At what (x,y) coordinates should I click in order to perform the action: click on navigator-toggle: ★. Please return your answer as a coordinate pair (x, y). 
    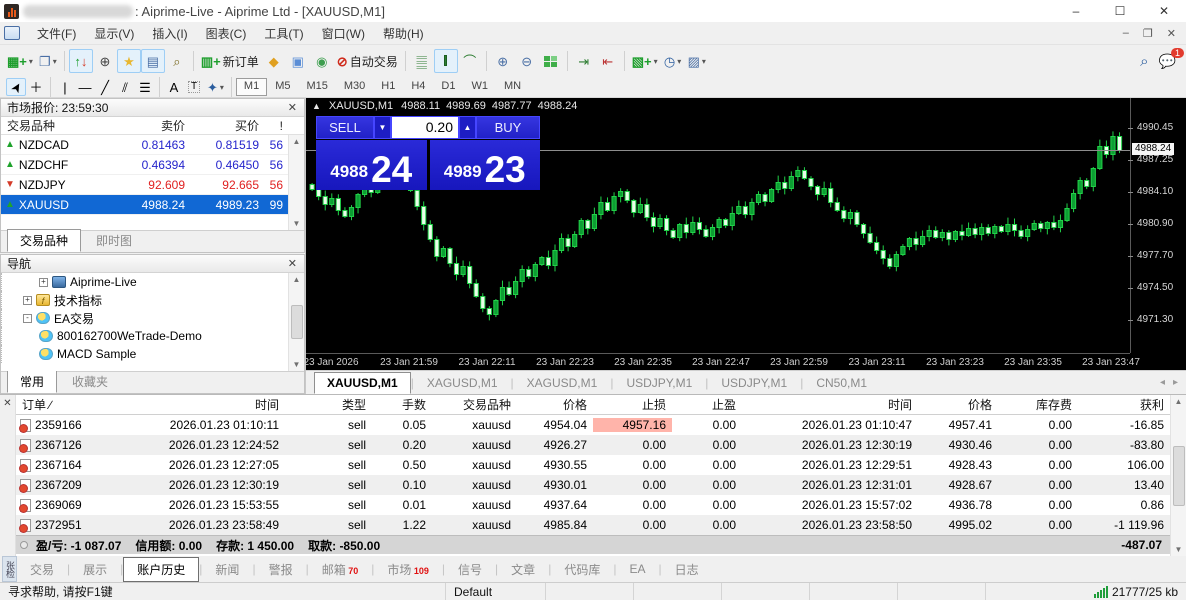
    Looking at the image, I should click on (128, 61).